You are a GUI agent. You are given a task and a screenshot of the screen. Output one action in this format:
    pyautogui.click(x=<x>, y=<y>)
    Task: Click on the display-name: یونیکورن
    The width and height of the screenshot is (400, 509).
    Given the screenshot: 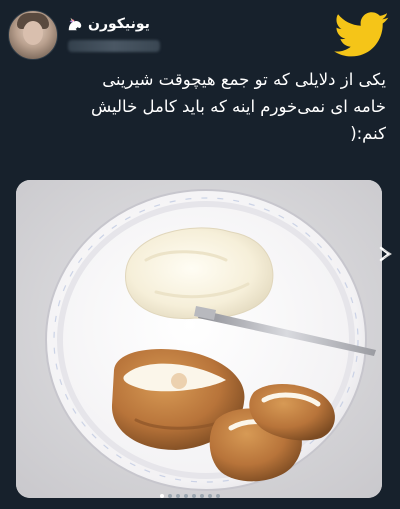 What is the action you would take?
    pyautogui.click(x=108, y=24)
    